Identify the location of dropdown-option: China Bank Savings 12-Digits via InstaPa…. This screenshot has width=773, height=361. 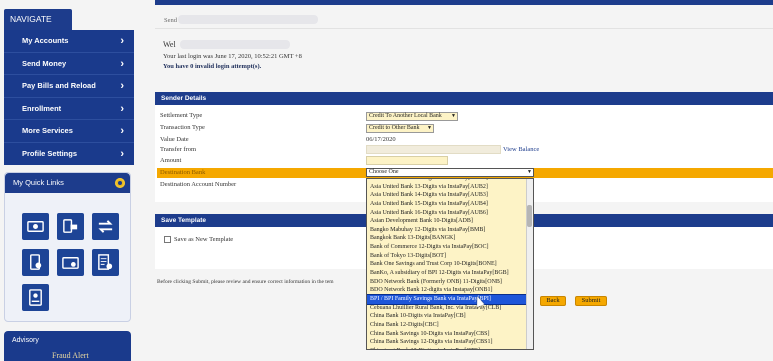
(450, 342).